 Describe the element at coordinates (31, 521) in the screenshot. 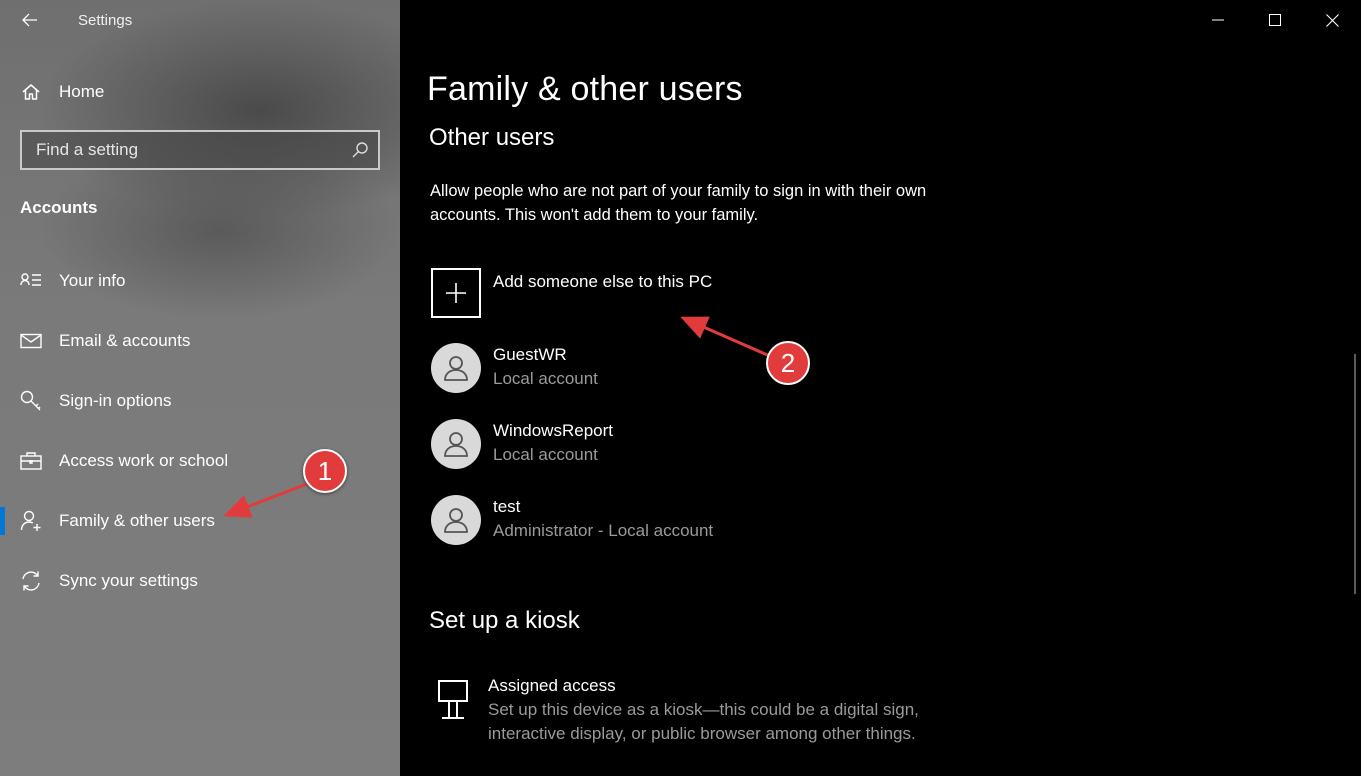

I see `person-add-icon` at that location.